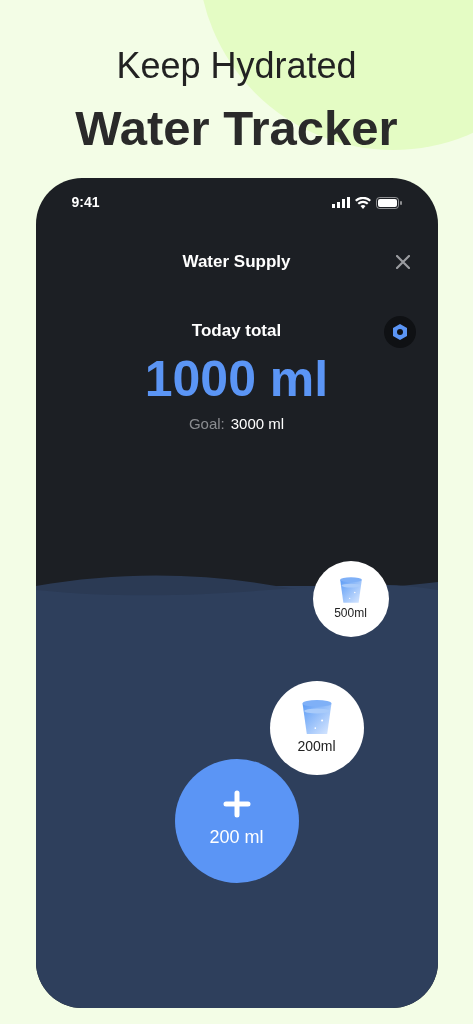 This screenshot has height=1024, width=473. What do you see at coordinates (362, 202) in the screenshot?
I see `wifi-icon` at bounding box center [362, 202].